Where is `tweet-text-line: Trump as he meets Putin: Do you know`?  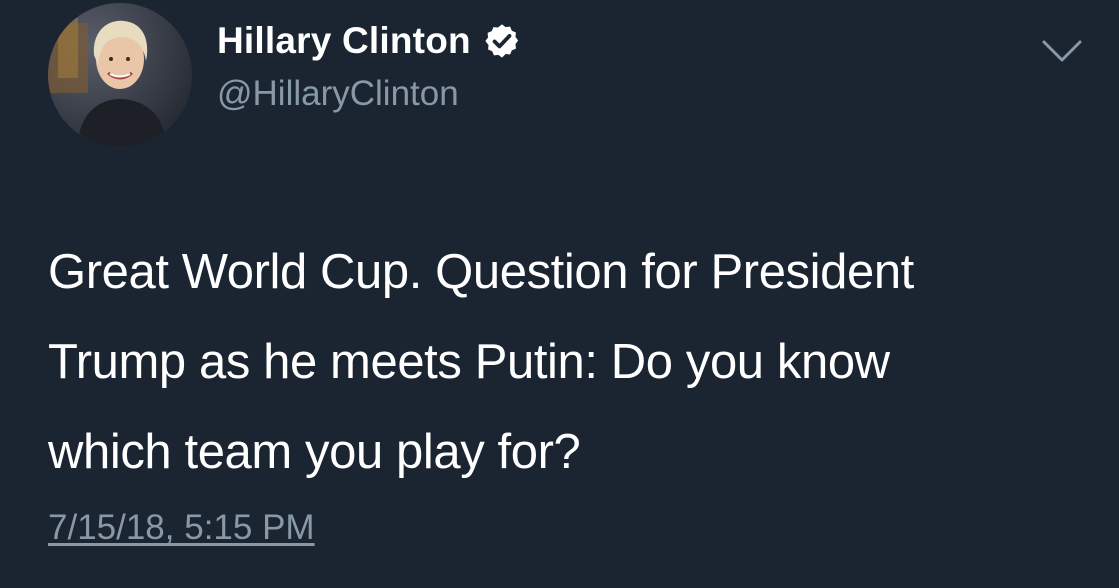 tweet-text-line: Trump as he meets Putin: Do you know is located at coordinates (469, 362).